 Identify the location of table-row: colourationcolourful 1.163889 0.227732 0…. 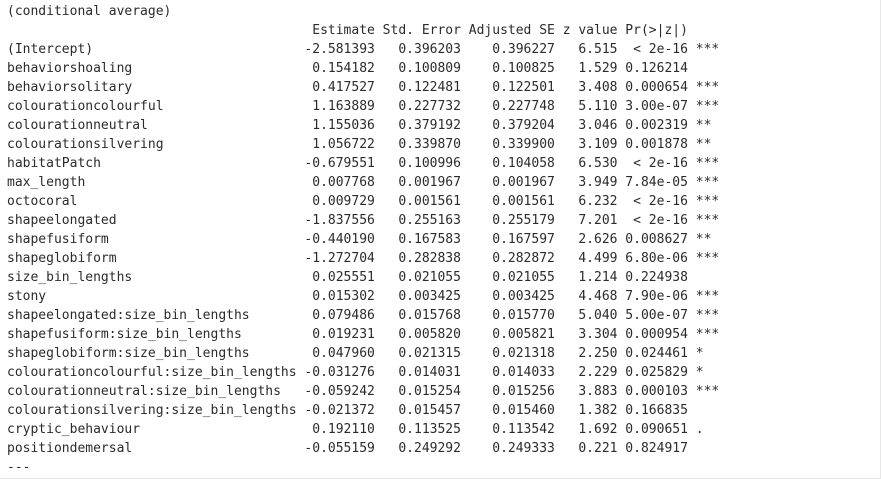
(363, 106).